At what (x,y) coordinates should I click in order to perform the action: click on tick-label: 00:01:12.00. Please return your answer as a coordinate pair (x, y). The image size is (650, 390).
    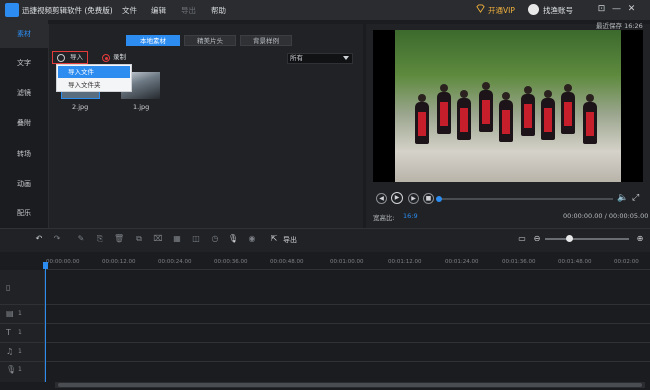
    Looking at the image, I should click on (405, 262).